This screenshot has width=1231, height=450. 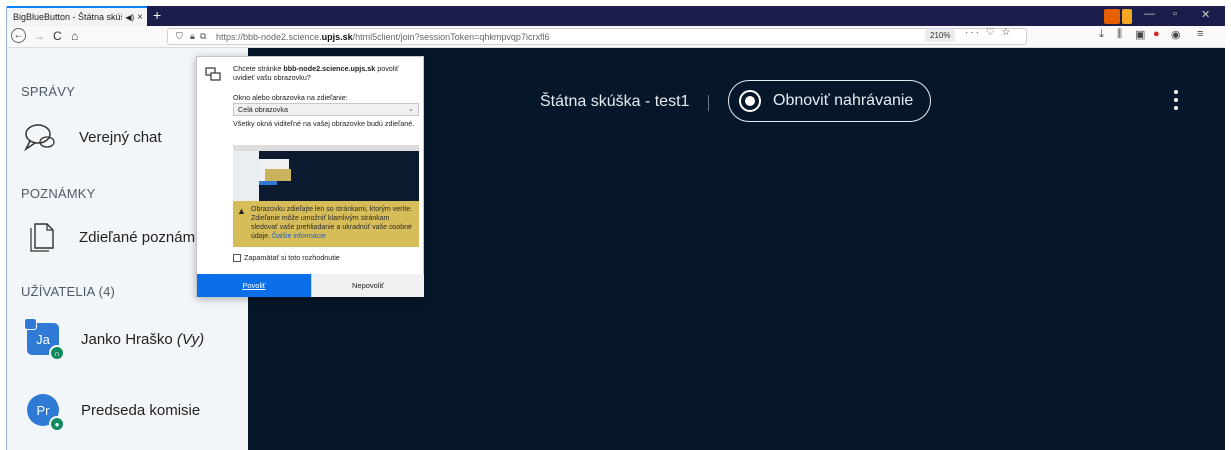 What do you see at coordinates (203, 36) in the screenshot?
I see `screen-share-indicator-icon: ⧉` at bounding box center [203, 36].